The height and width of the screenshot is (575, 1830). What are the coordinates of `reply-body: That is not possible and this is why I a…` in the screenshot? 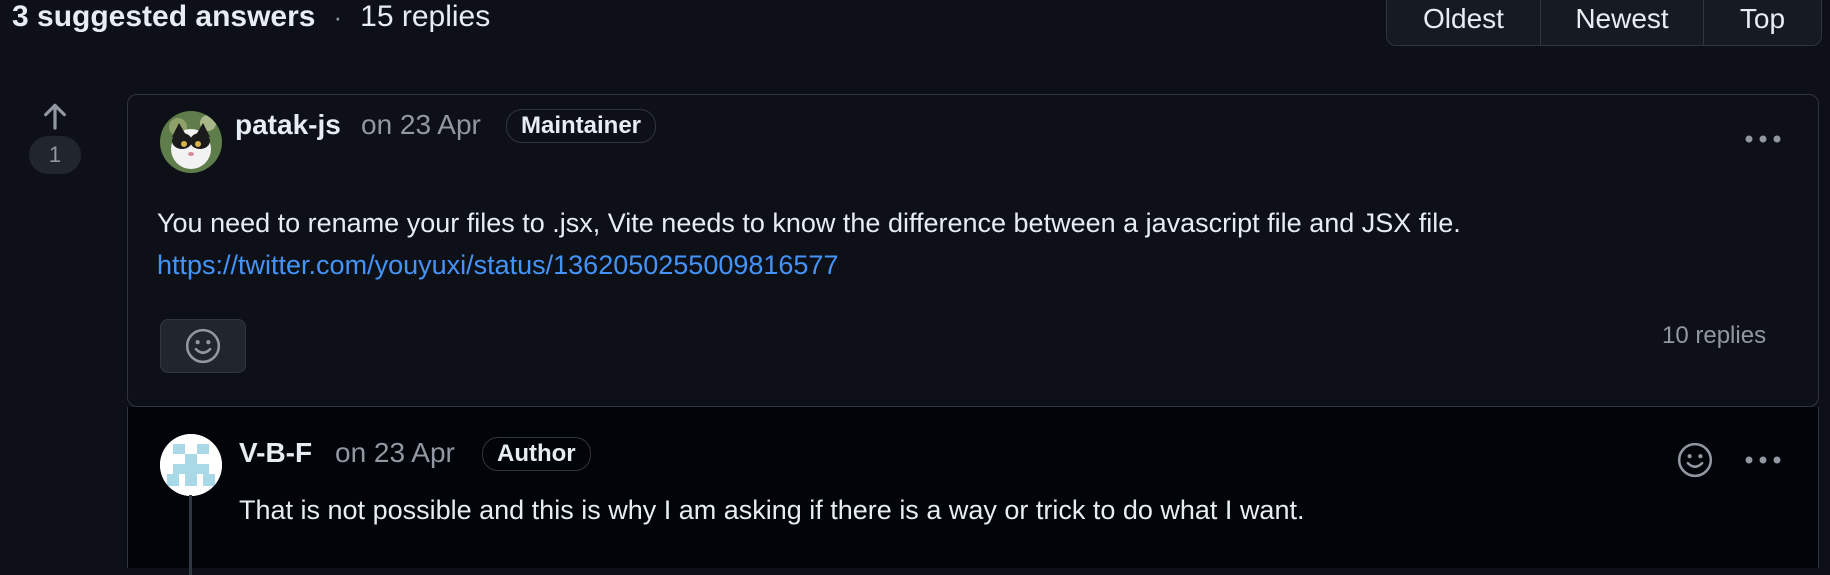 It's located at (772, 510).